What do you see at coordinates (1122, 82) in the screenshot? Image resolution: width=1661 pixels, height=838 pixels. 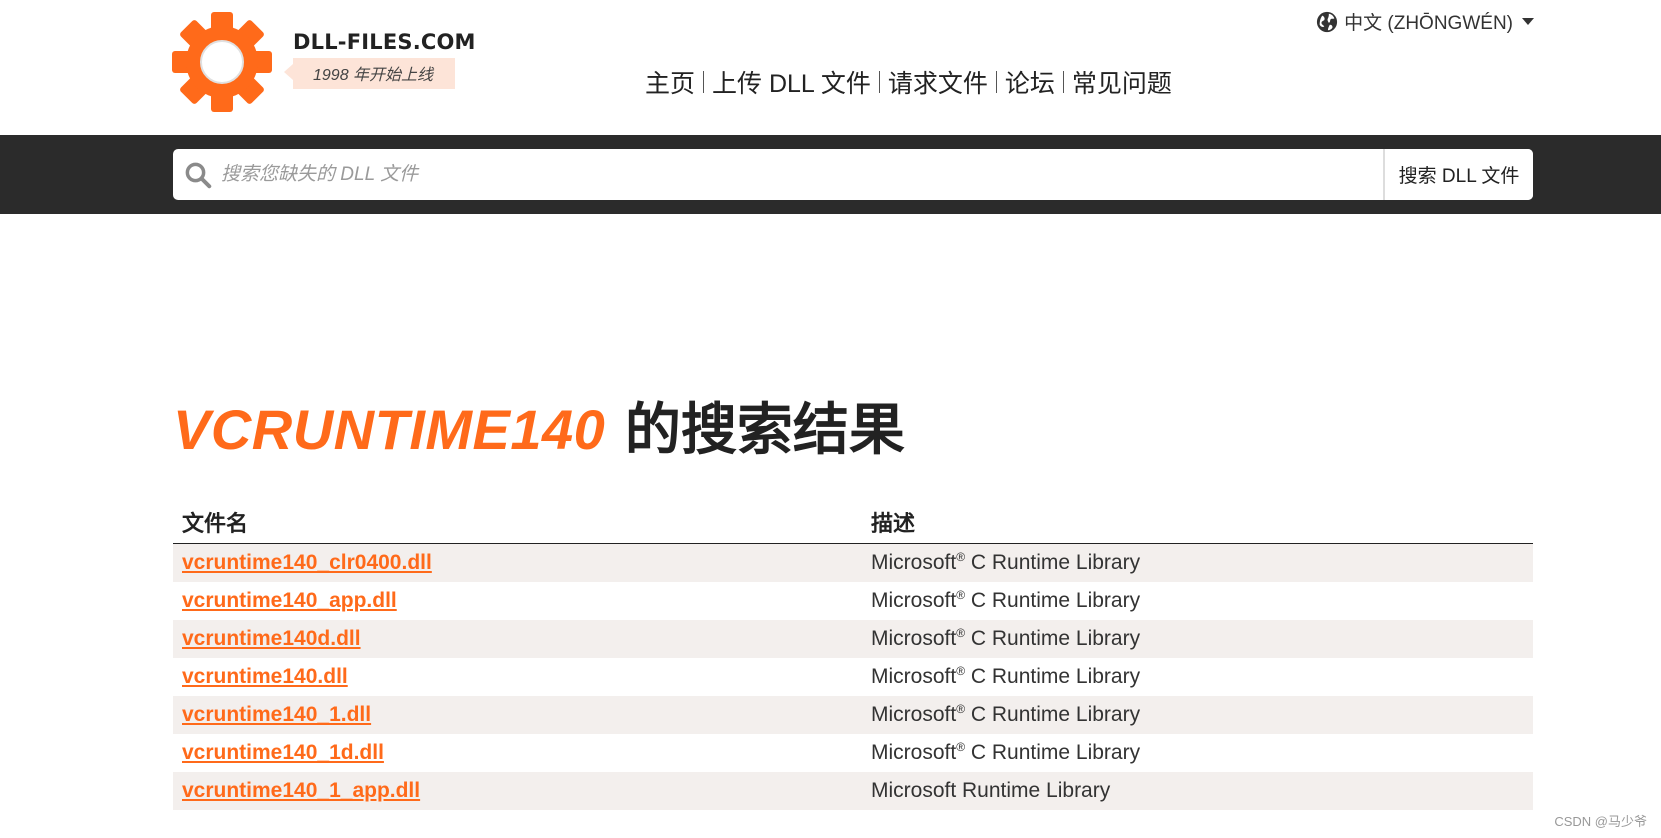 I see `nav-faq: 常见问题` at bounding box center [1122, 82].